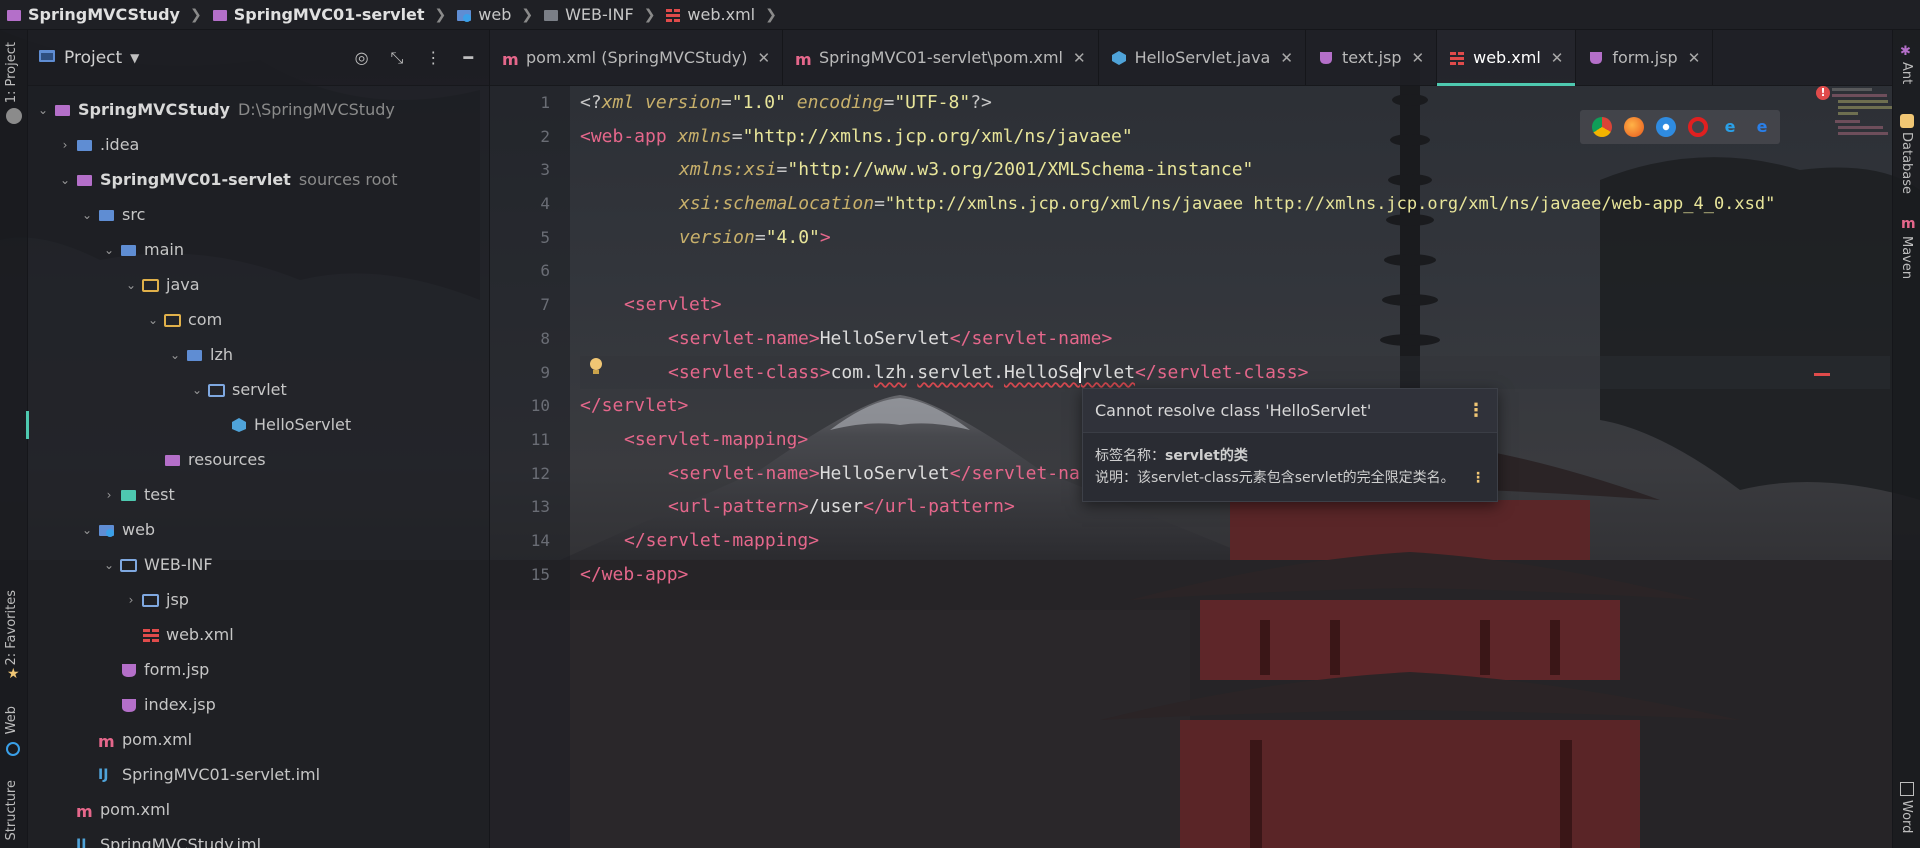 This screenshot has height=848, width=1920. I want to click on tree-item-com: ⌄ com, so click(258, 319).